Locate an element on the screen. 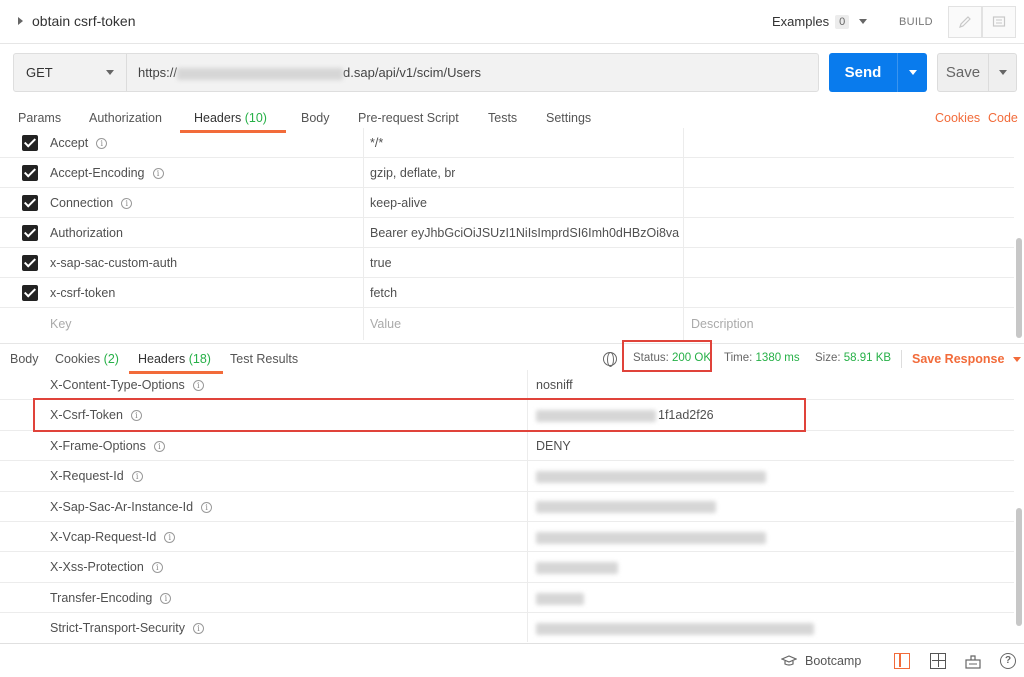 The image size is (1024, 677). header-key: Connection i is located at coordinates (91, 203).